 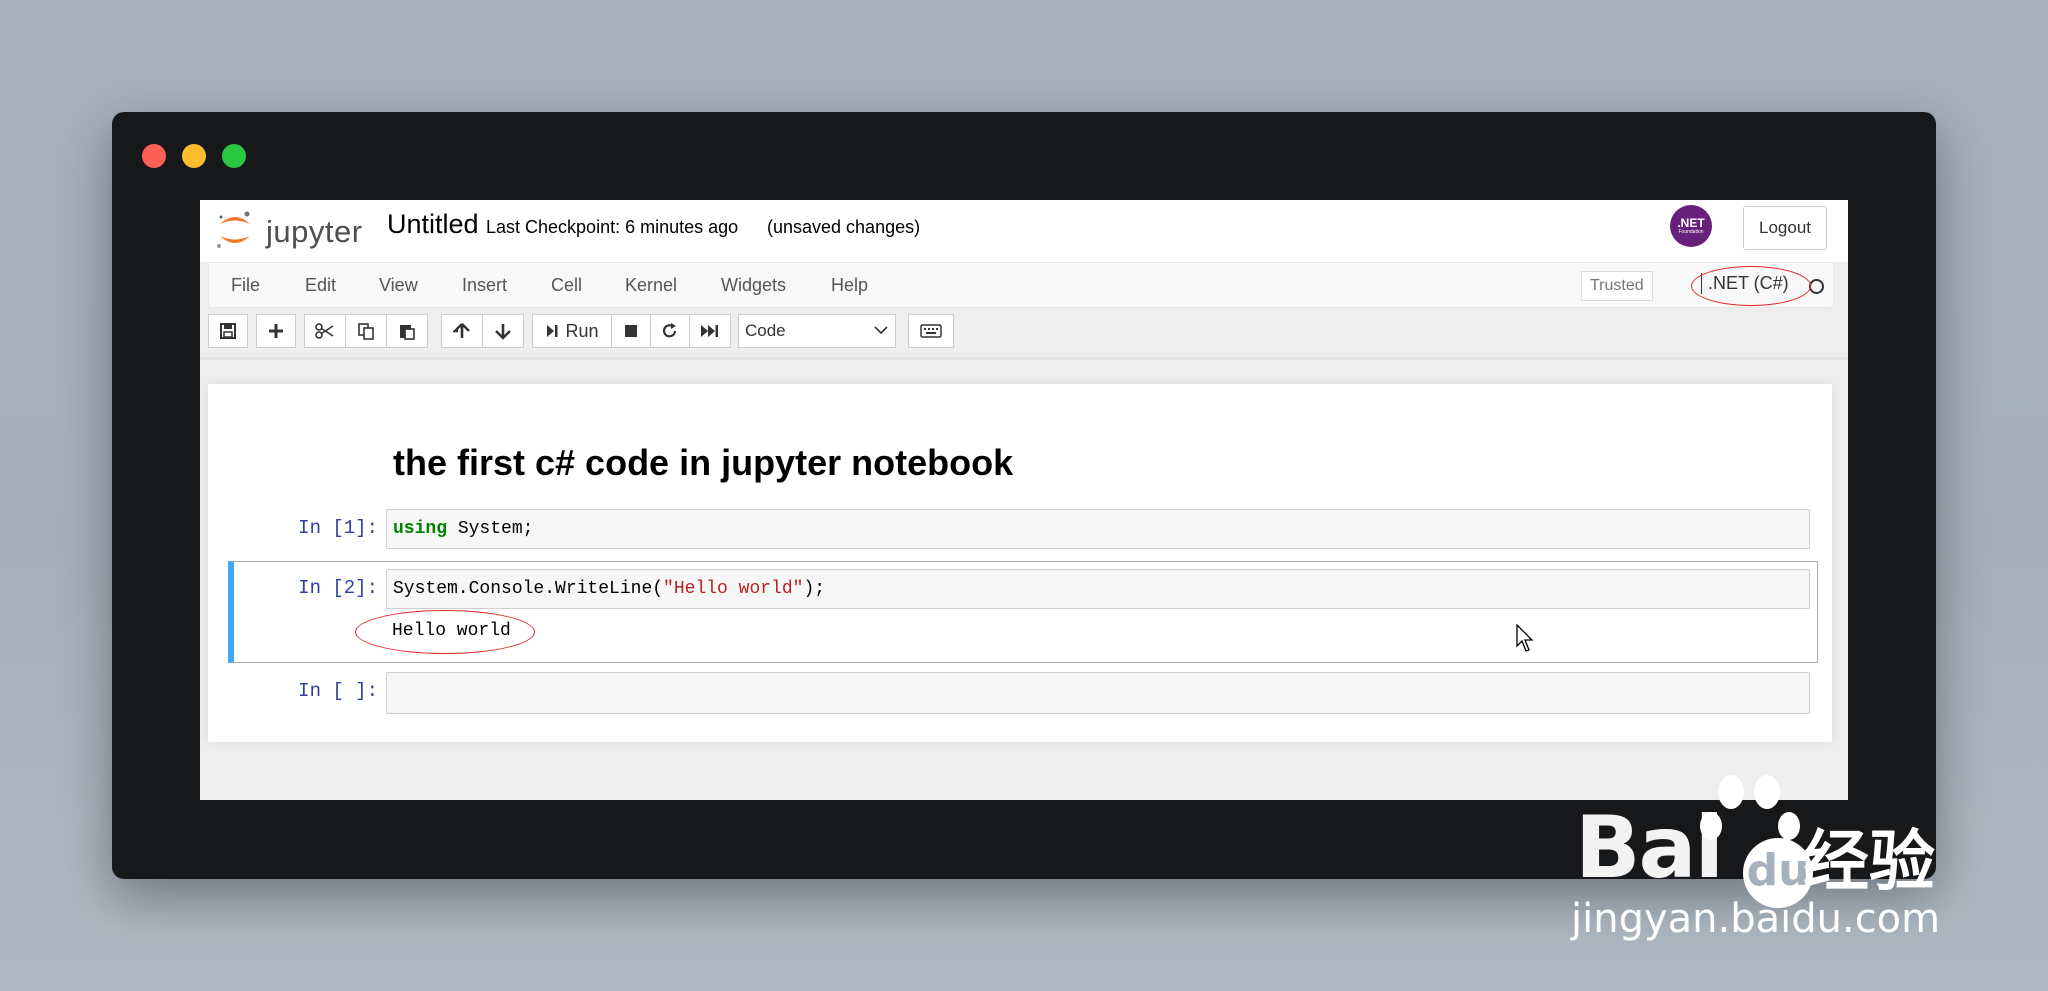 I want to click on notebook-toolbar: Run Code, so click(x=1023, y=332).